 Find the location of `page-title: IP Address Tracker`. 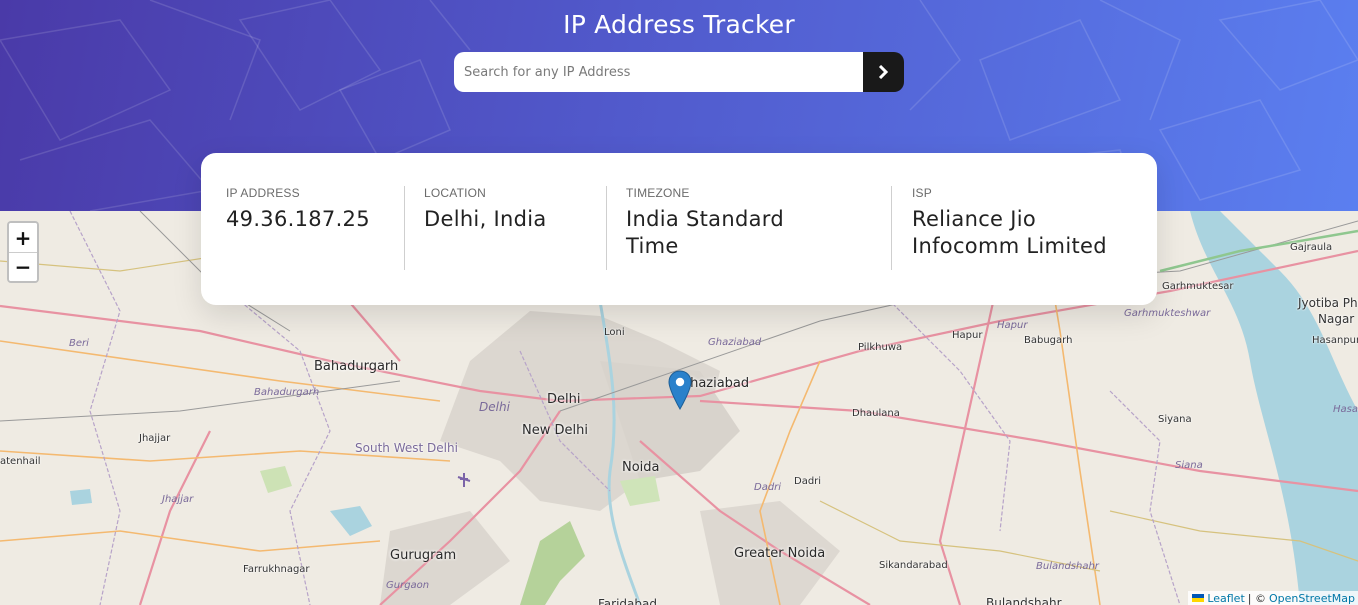

page-title: IP Address Tracker is located at coordinates (679, 24).